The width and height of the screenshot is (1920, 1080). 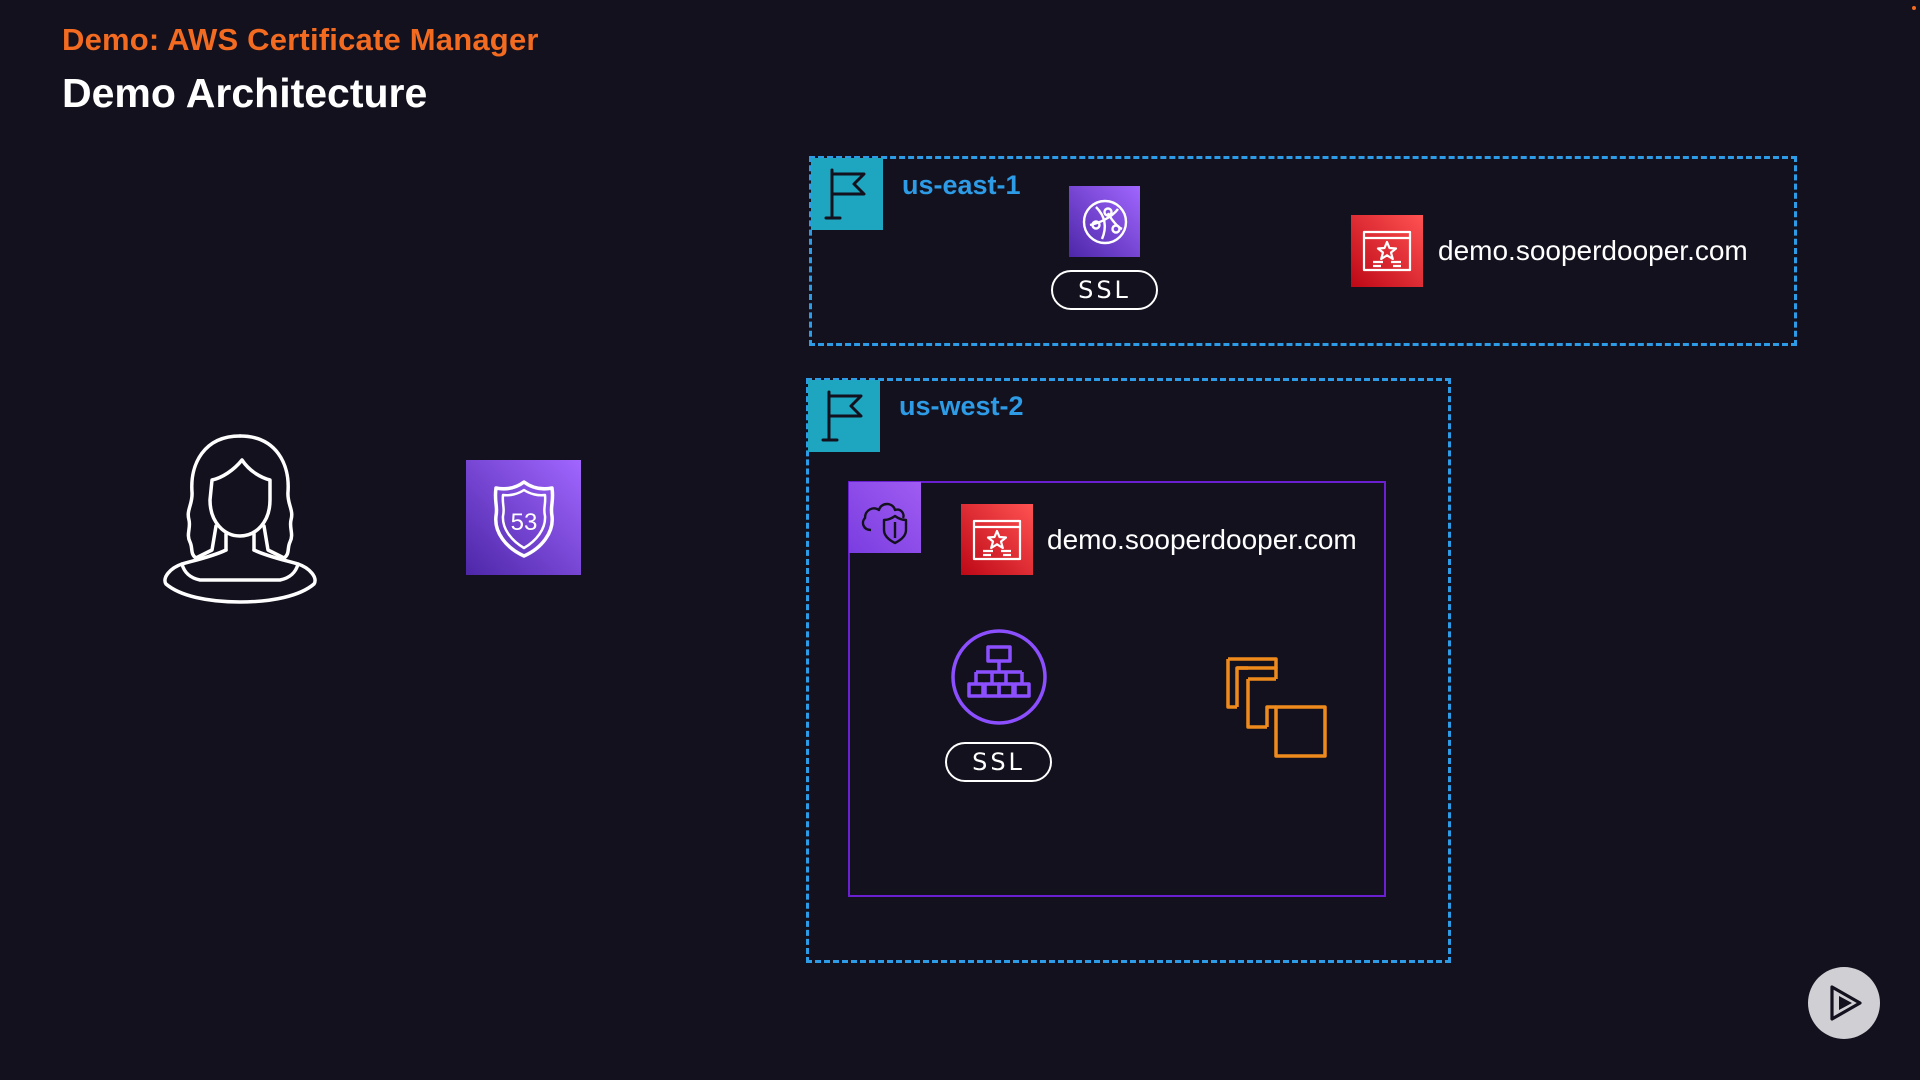 What do you see at coordinates (240, 517) in the screenshot?
I see `user-icon` at bounding box center [240, 517].